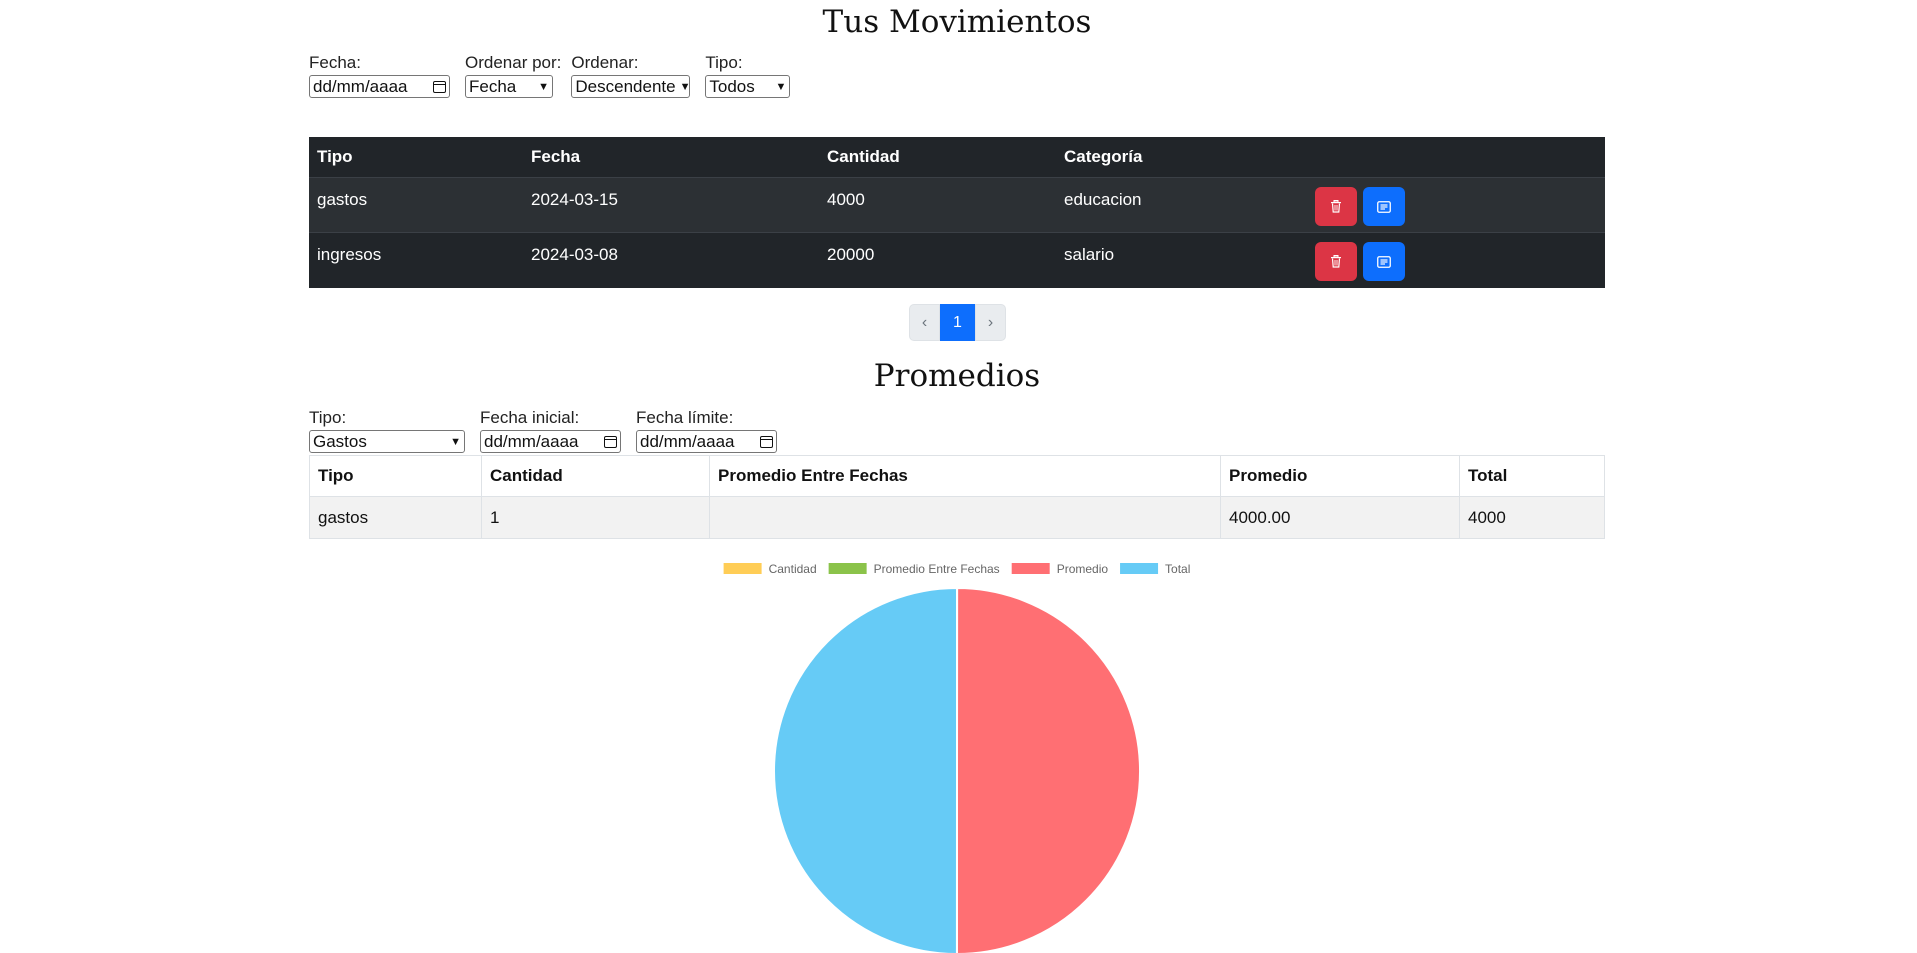 Image resolution: width=1917 pixels, height=953 pixels. I want to click on table-row: gastos 2024-03-15 4000 educacion, so click(957, 205).